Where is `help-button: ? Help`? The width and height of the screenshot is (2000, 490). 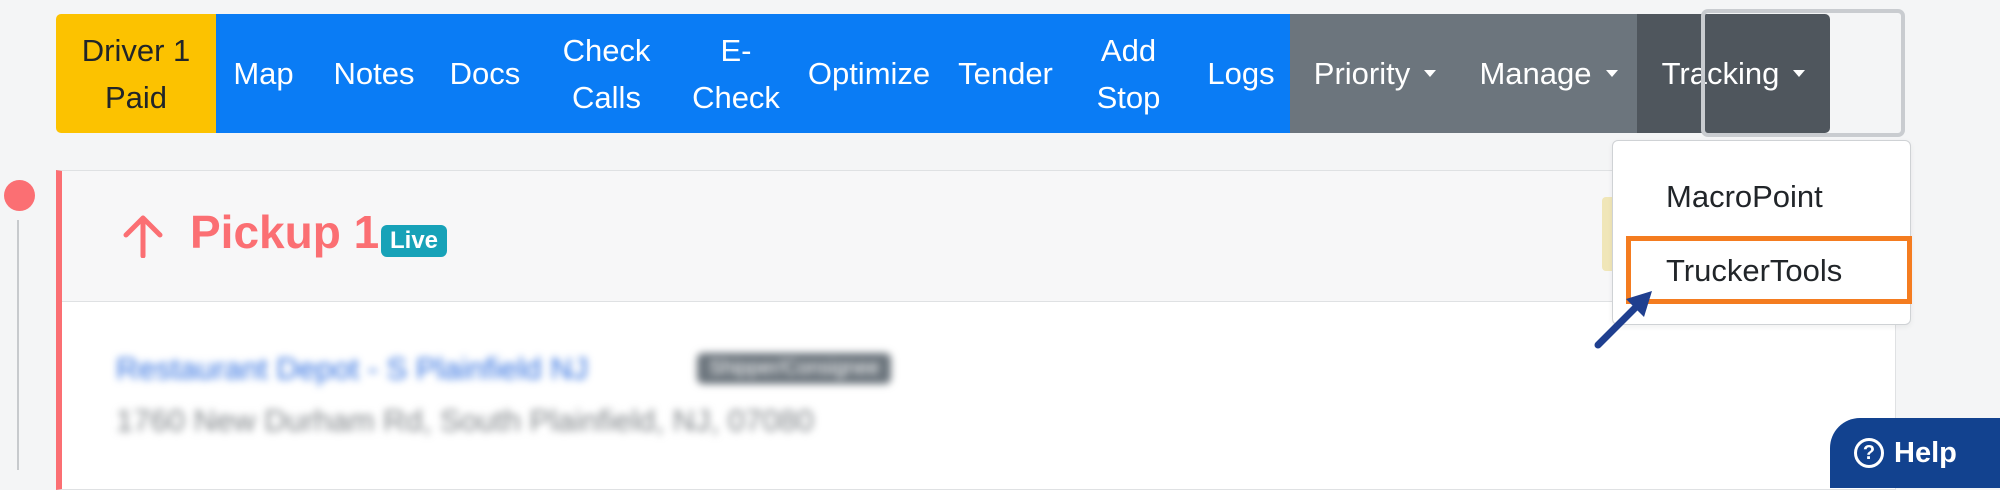
help-button: ? Help is located at coordinates (1915, 453).